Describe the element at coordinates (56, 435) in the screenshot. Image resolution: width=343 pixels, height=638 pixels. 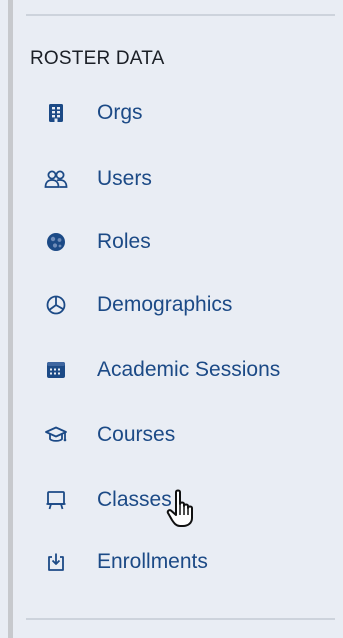
I see `graduation-cap-icon` at that location.